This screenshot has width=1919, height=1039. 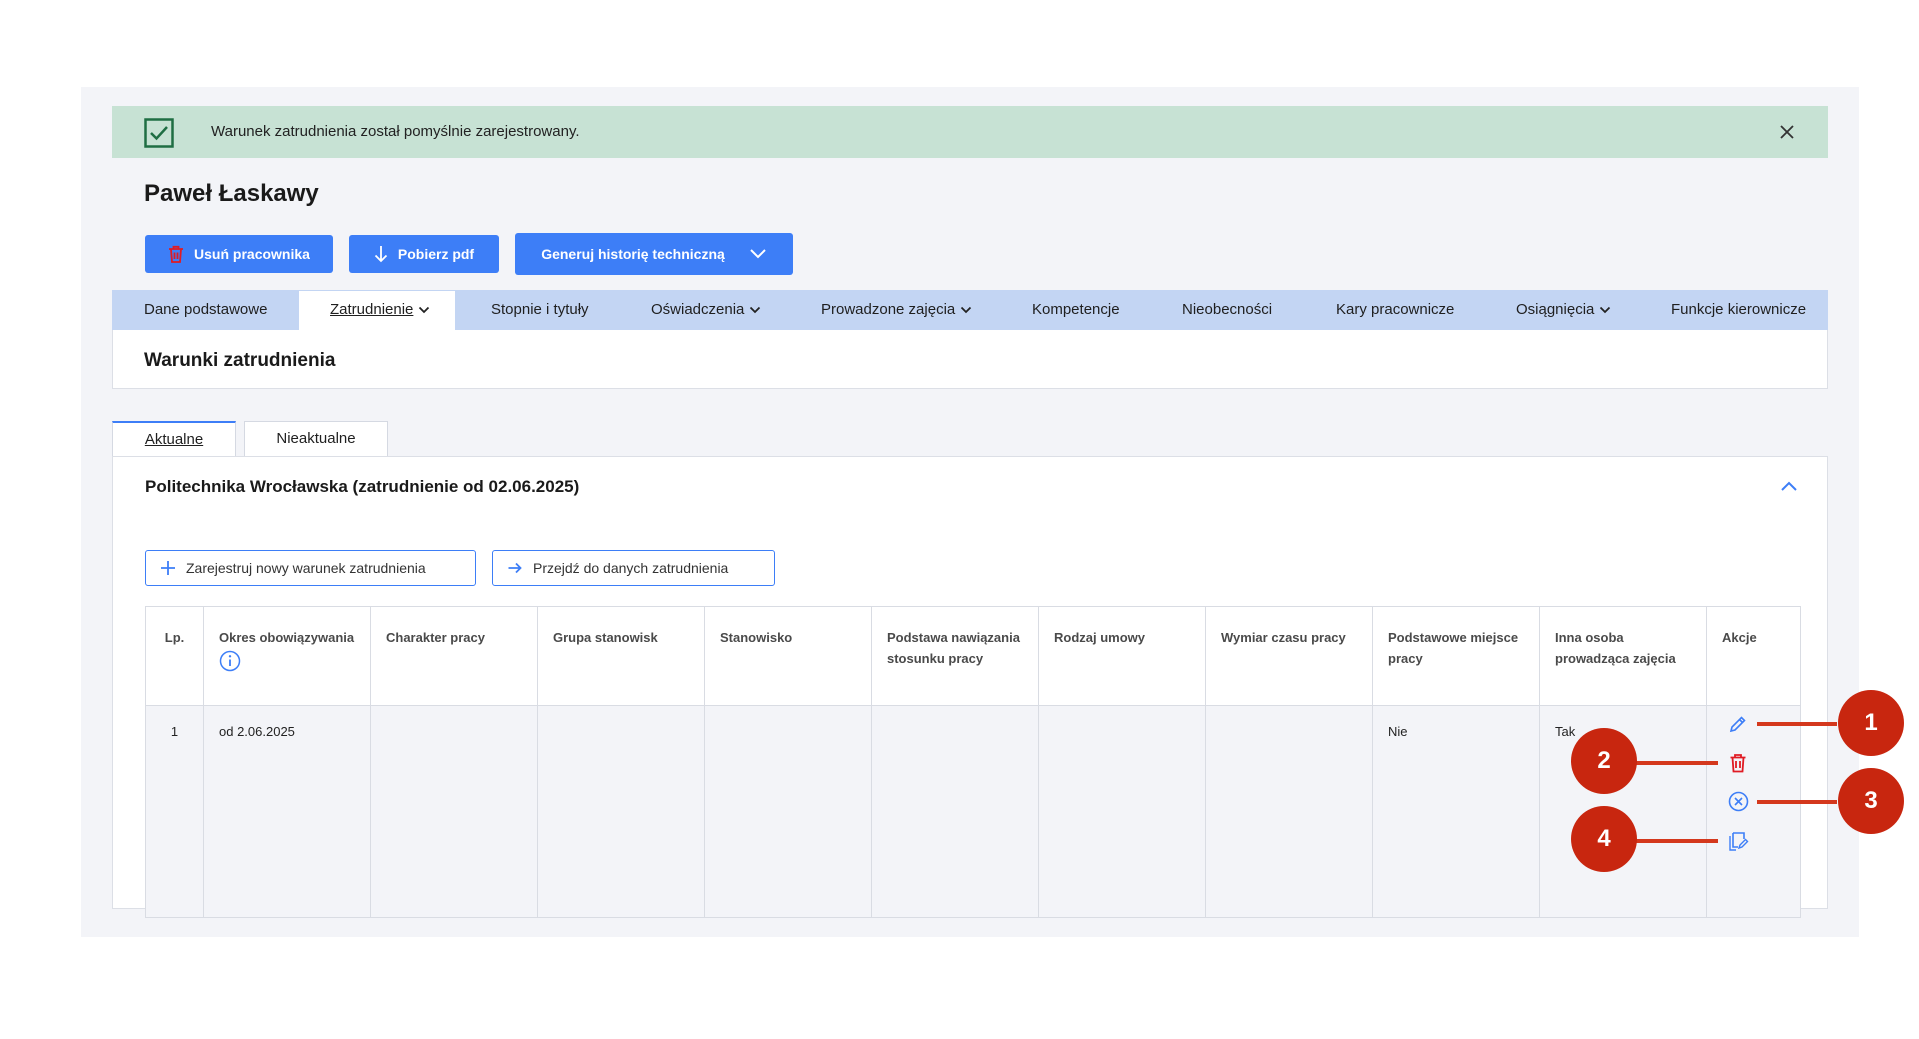 I want to click on col-header-grupa: Grupa stanowisk, so click(x=621, y=656).